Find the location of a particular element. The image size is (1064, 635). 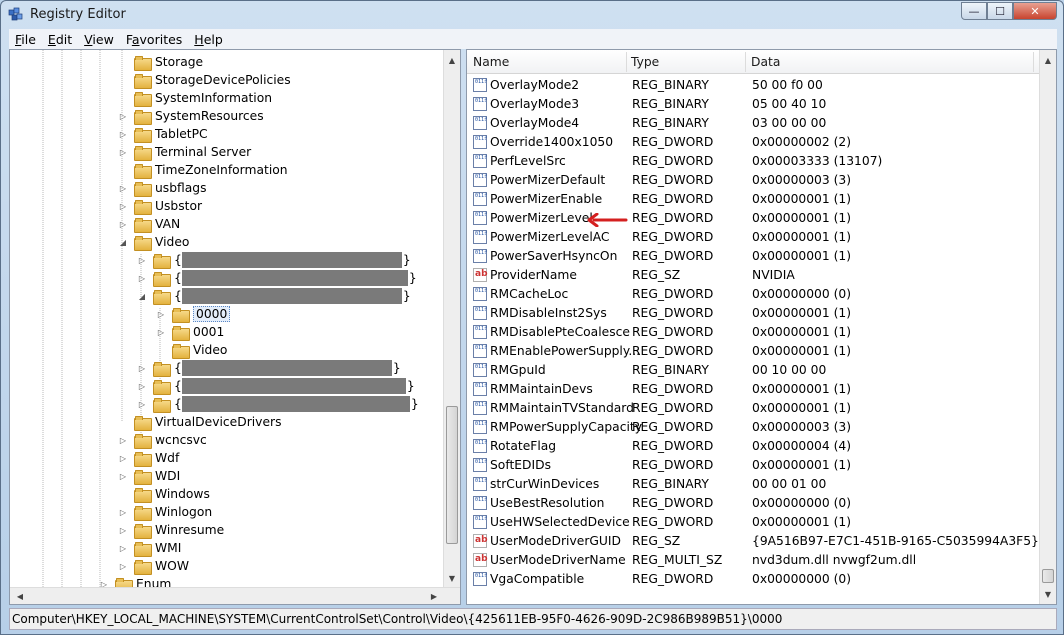

list-item: OverlayMode3 REG_BINARY 05 00 40 10 is located at coordinates (756, 104).